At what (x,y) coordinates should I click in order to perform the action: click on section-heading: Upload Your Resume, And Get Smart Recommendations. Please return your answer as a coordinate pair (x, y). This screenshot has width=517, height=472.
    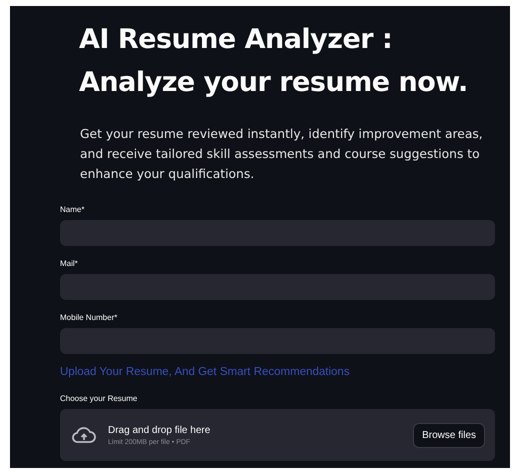
    Looking at the image, I should click on (205, 372).